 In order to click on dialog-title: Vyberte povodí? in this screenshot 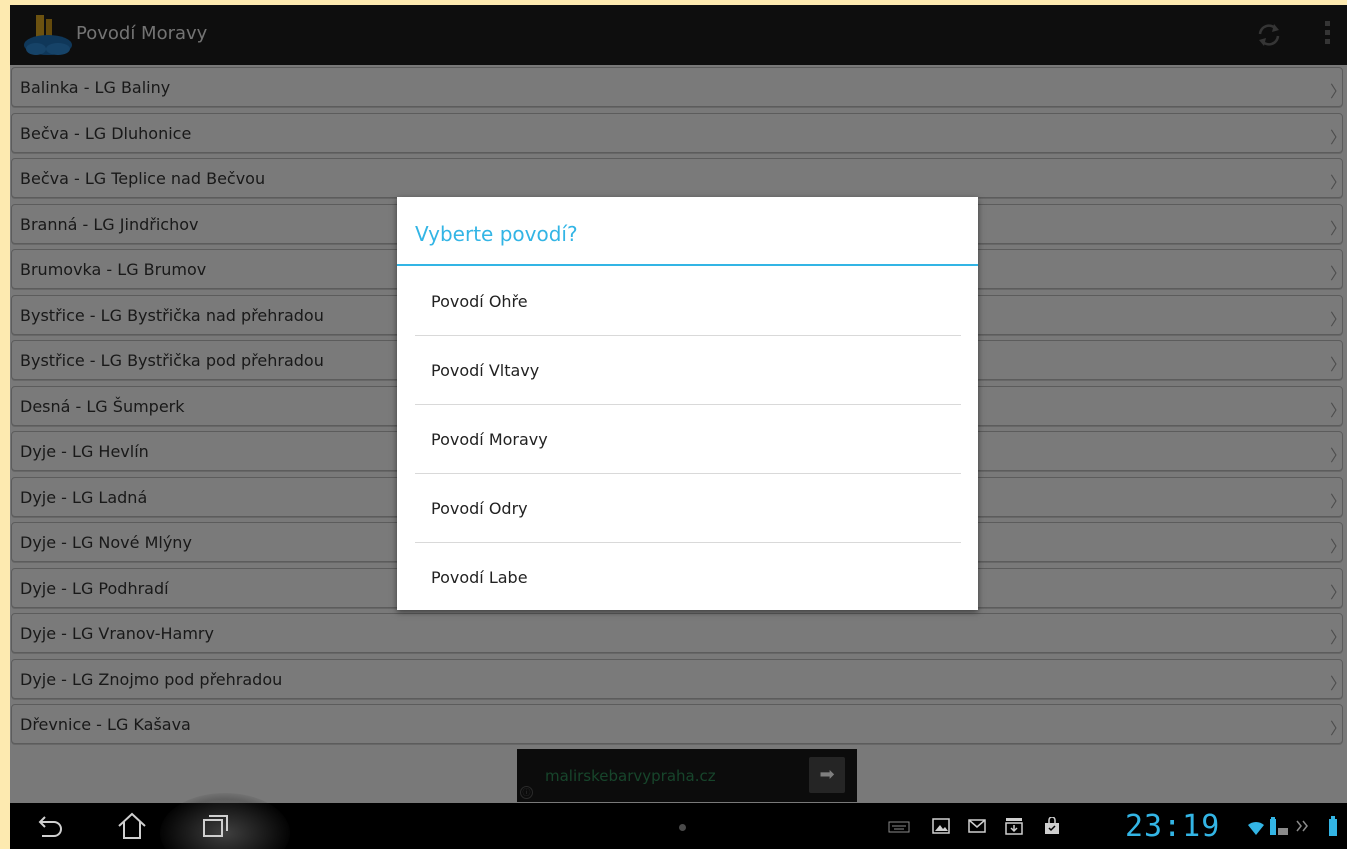, I will do `click(496, 234)`.